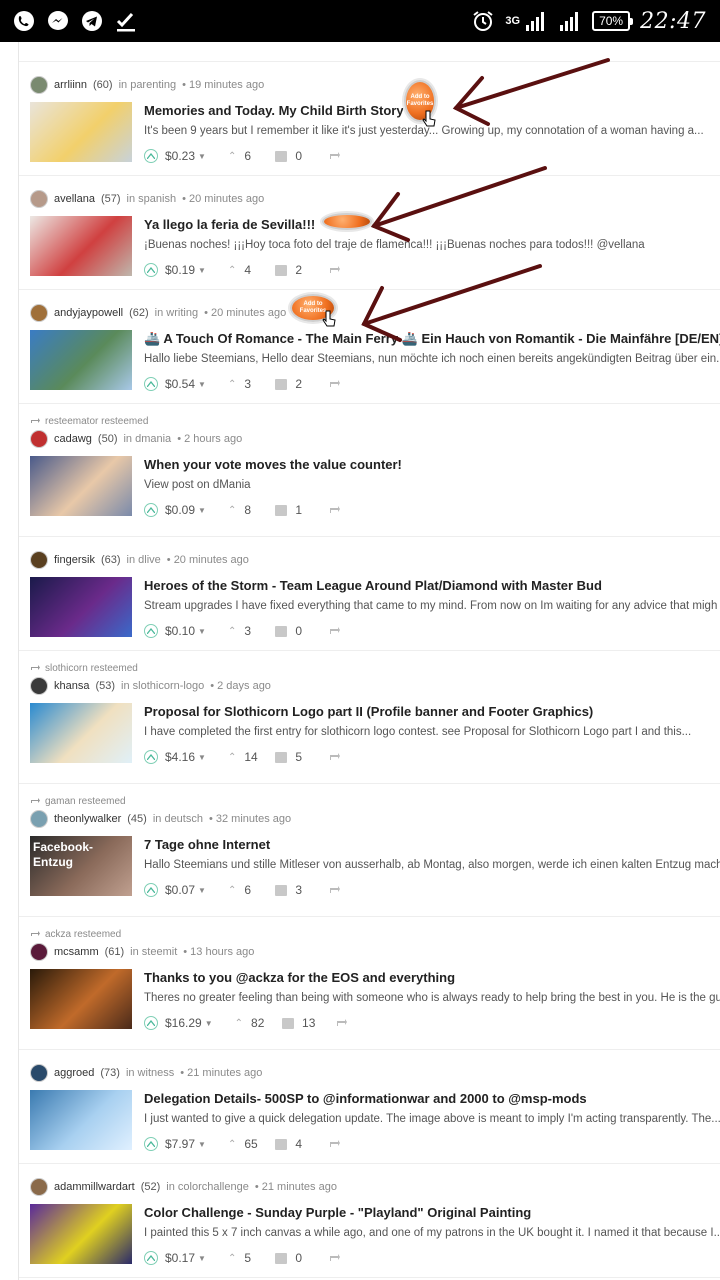  Describe the element at coordinates (94, 1187) in the screenshot. I see `author-link: adammillwardart` at that location.